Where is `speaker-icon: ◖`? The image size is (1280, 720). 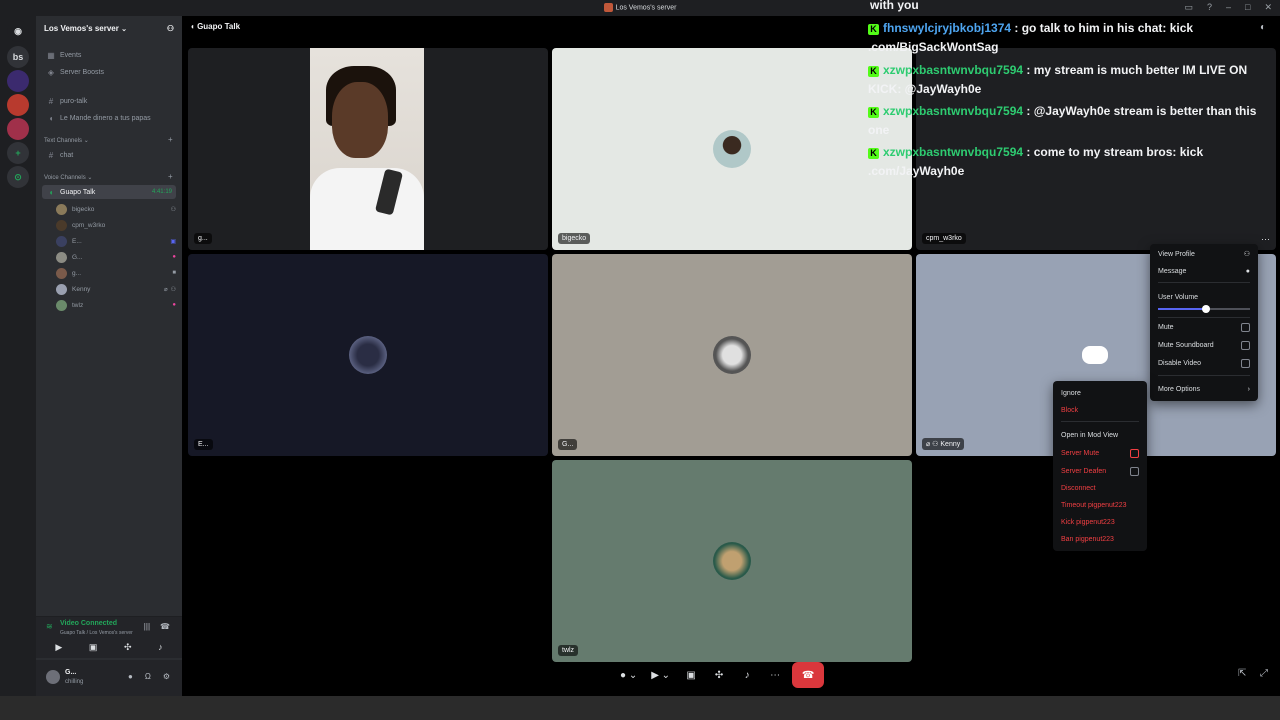
speaker-icon: ◖ is located at coordinates (51, 192).